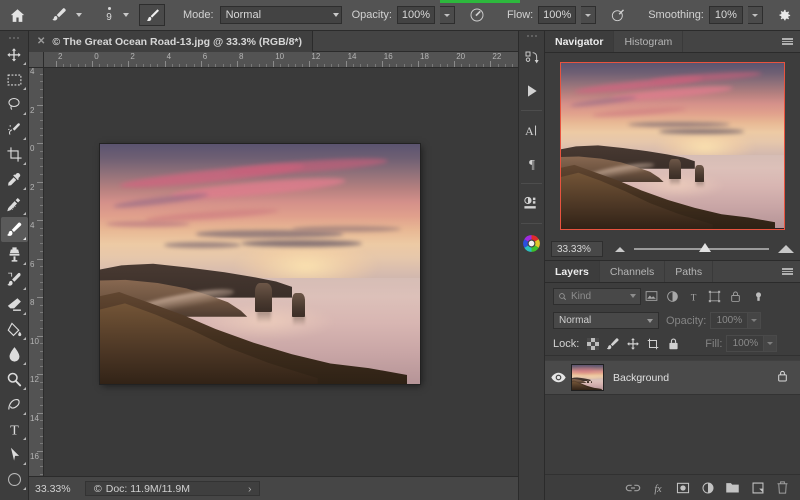 This screenshot has height=500, width=800. What do you see at coordinates (618, 15) in the screenshot?
I see `airbrush-button` at bounding box center [618, 15].